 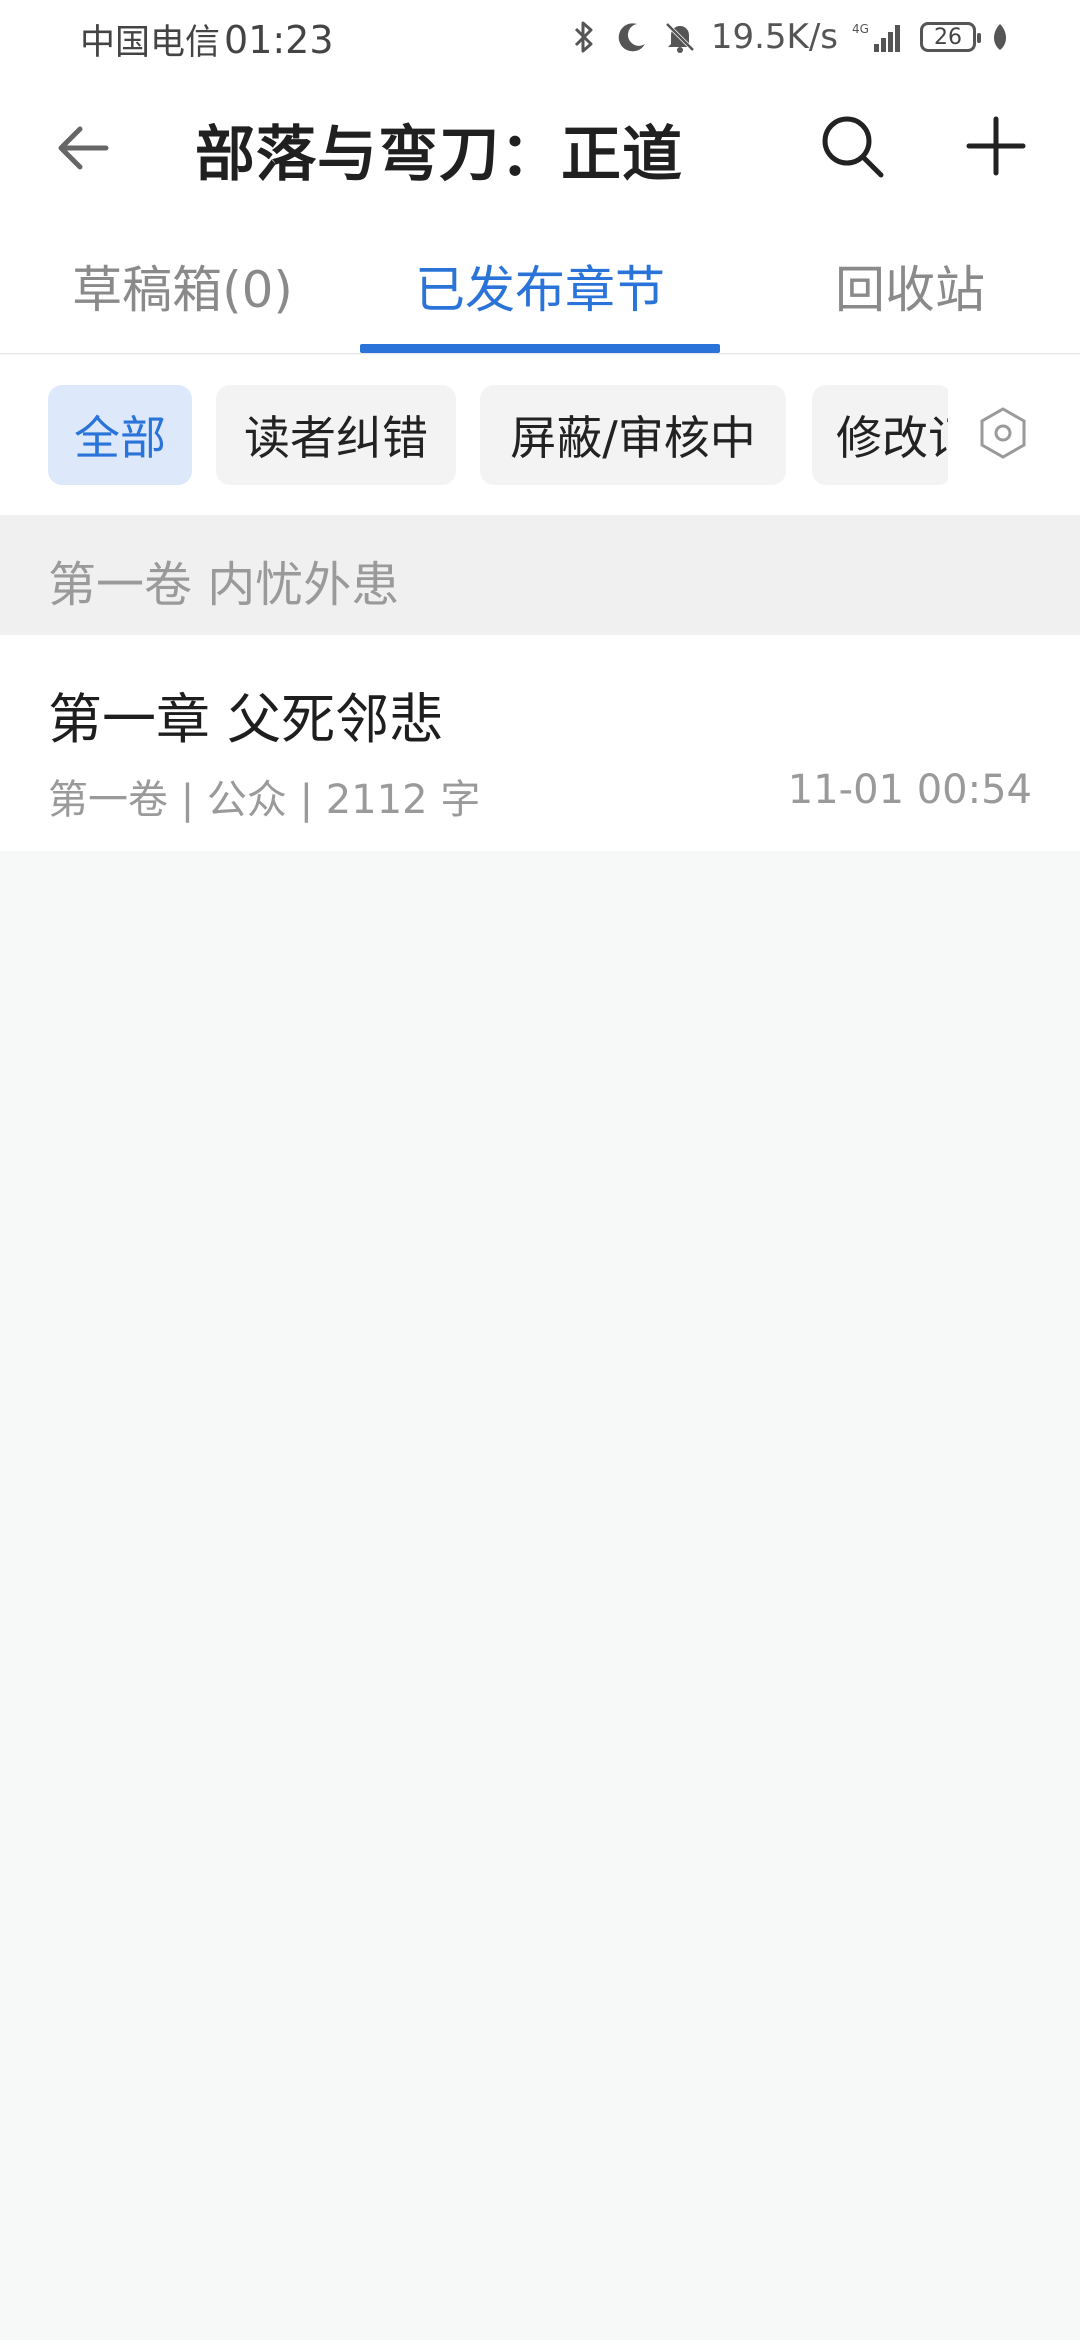 I want to click on filter-bar: 全部 读者纠错 屏蔽/审核中 修改记, so click(x=540, y=435).